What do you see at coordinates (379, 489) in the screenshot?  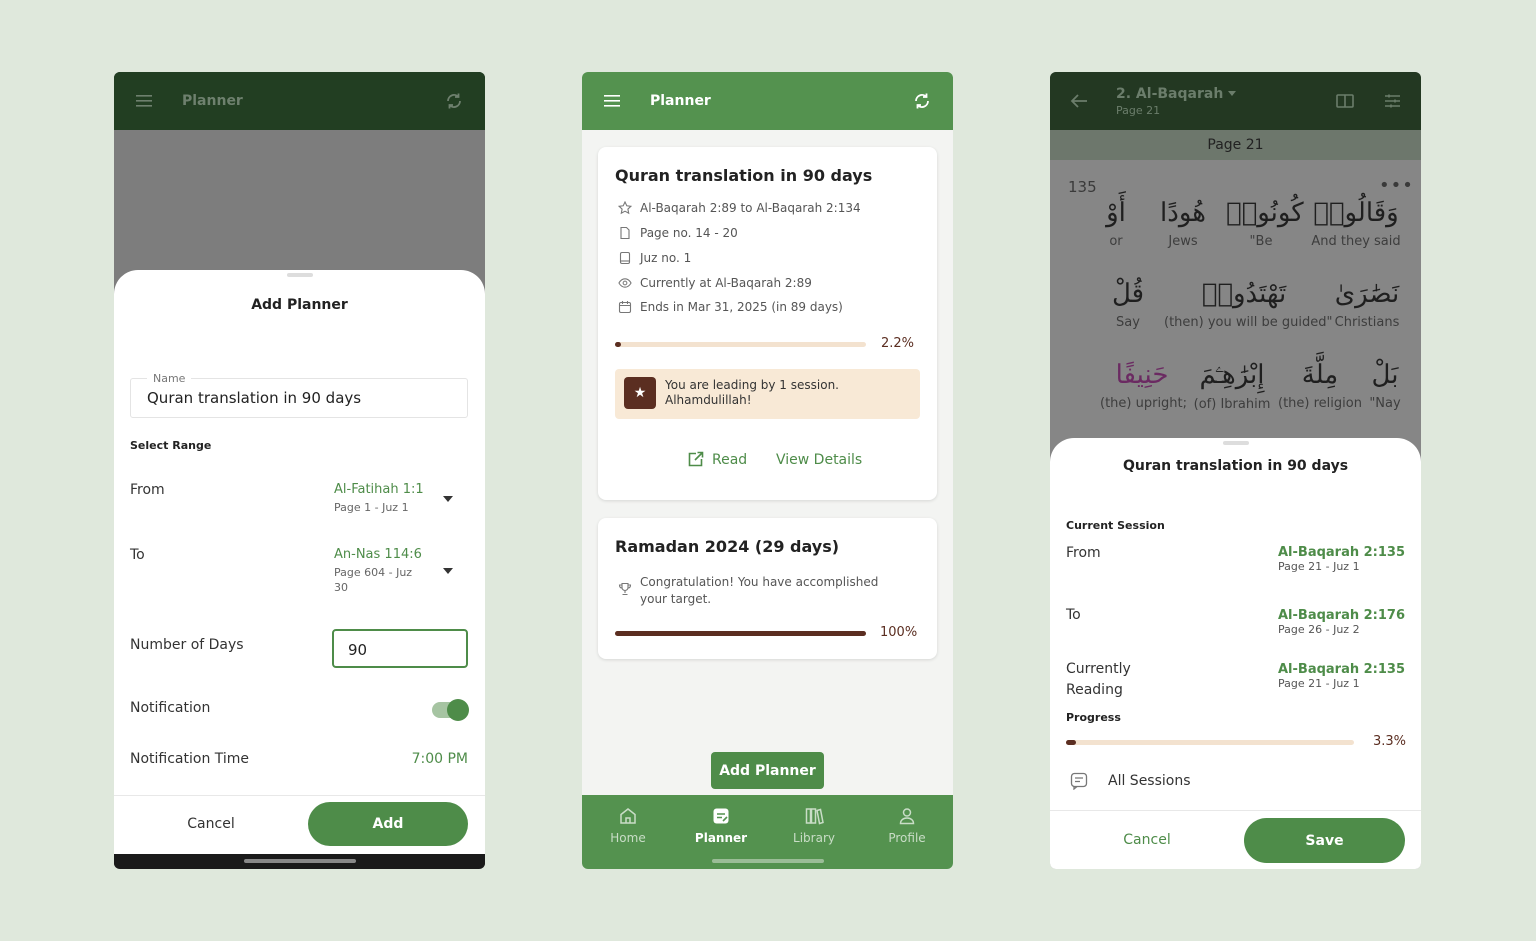 I see `from-value: Al-Fatihah 1:1` at bounding box center [379, 489].